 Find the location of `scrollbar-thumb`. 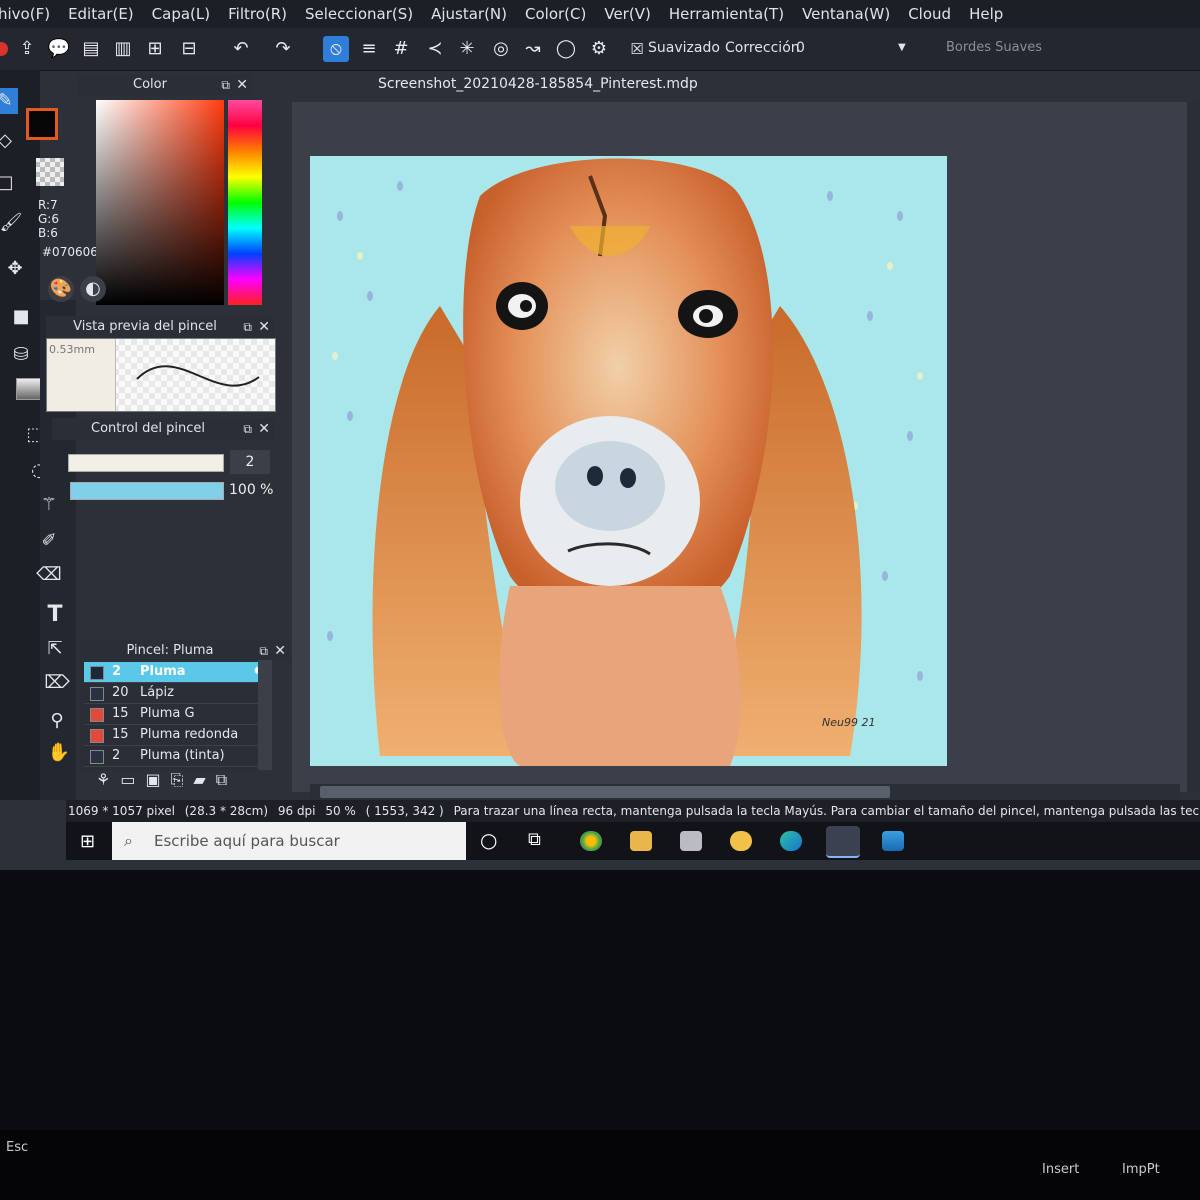

scrollbar-thumb is located at coordinates (605, 792).